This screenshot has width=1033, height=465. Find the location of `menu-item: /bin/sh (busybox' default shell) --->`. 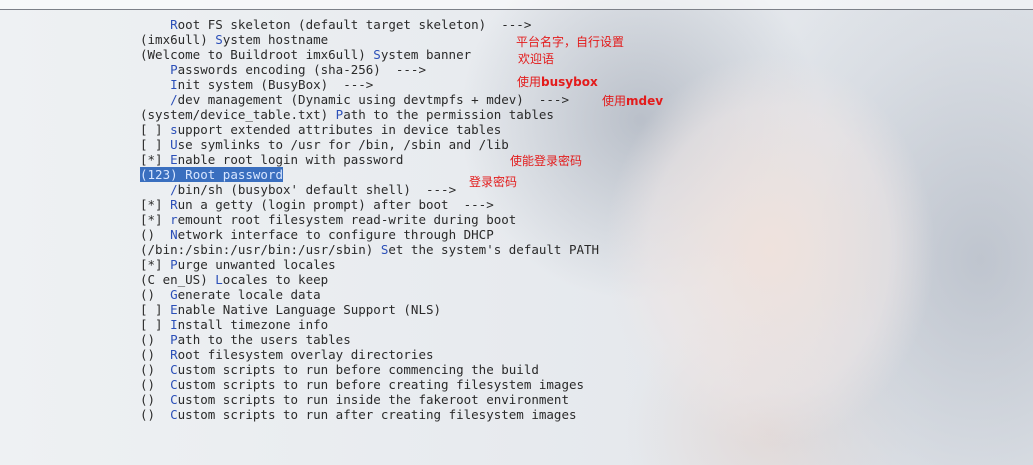

menu-item: /bin/sh (busybox' default shell) ---> is located at coordinates (369, 189).